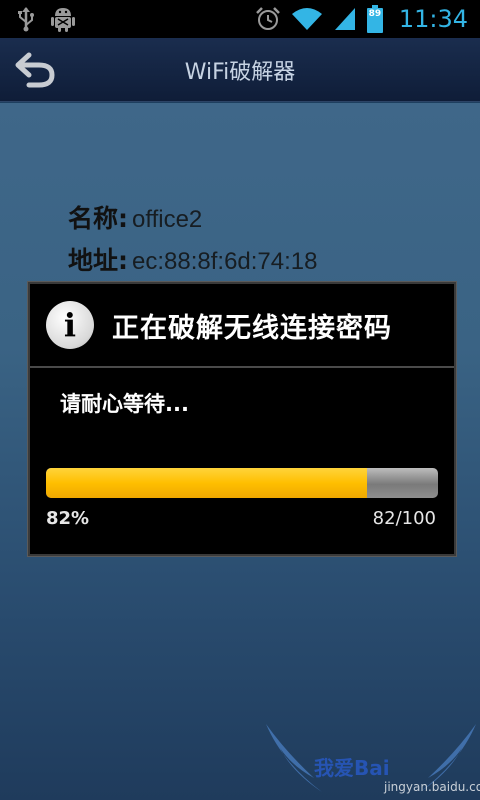  What do you see at coordinates (433, 19) in the screenshot?
I see `clock: 11:34` at bounding box center [433, 19].